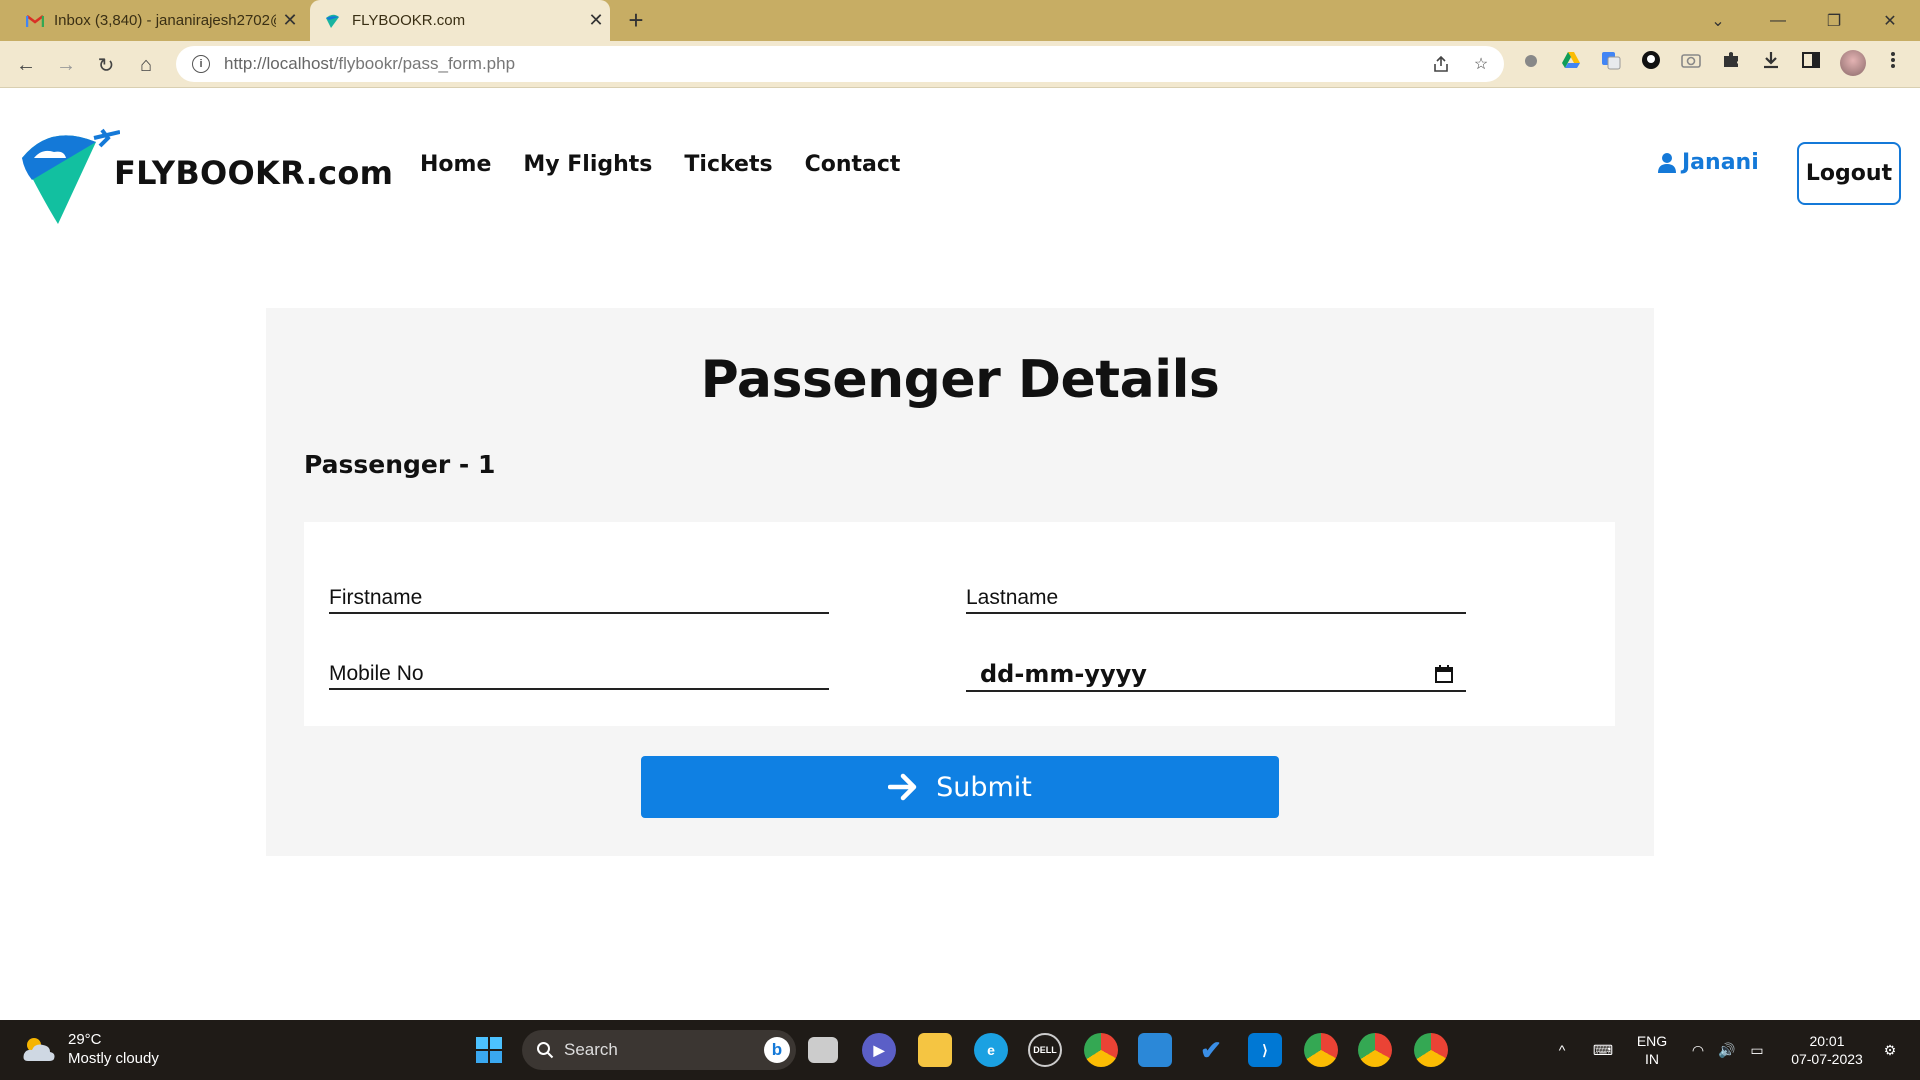  Describe the element at coordinates (1827, 1041) in the screenshot. I see `clock-time: 20:01` at that location.